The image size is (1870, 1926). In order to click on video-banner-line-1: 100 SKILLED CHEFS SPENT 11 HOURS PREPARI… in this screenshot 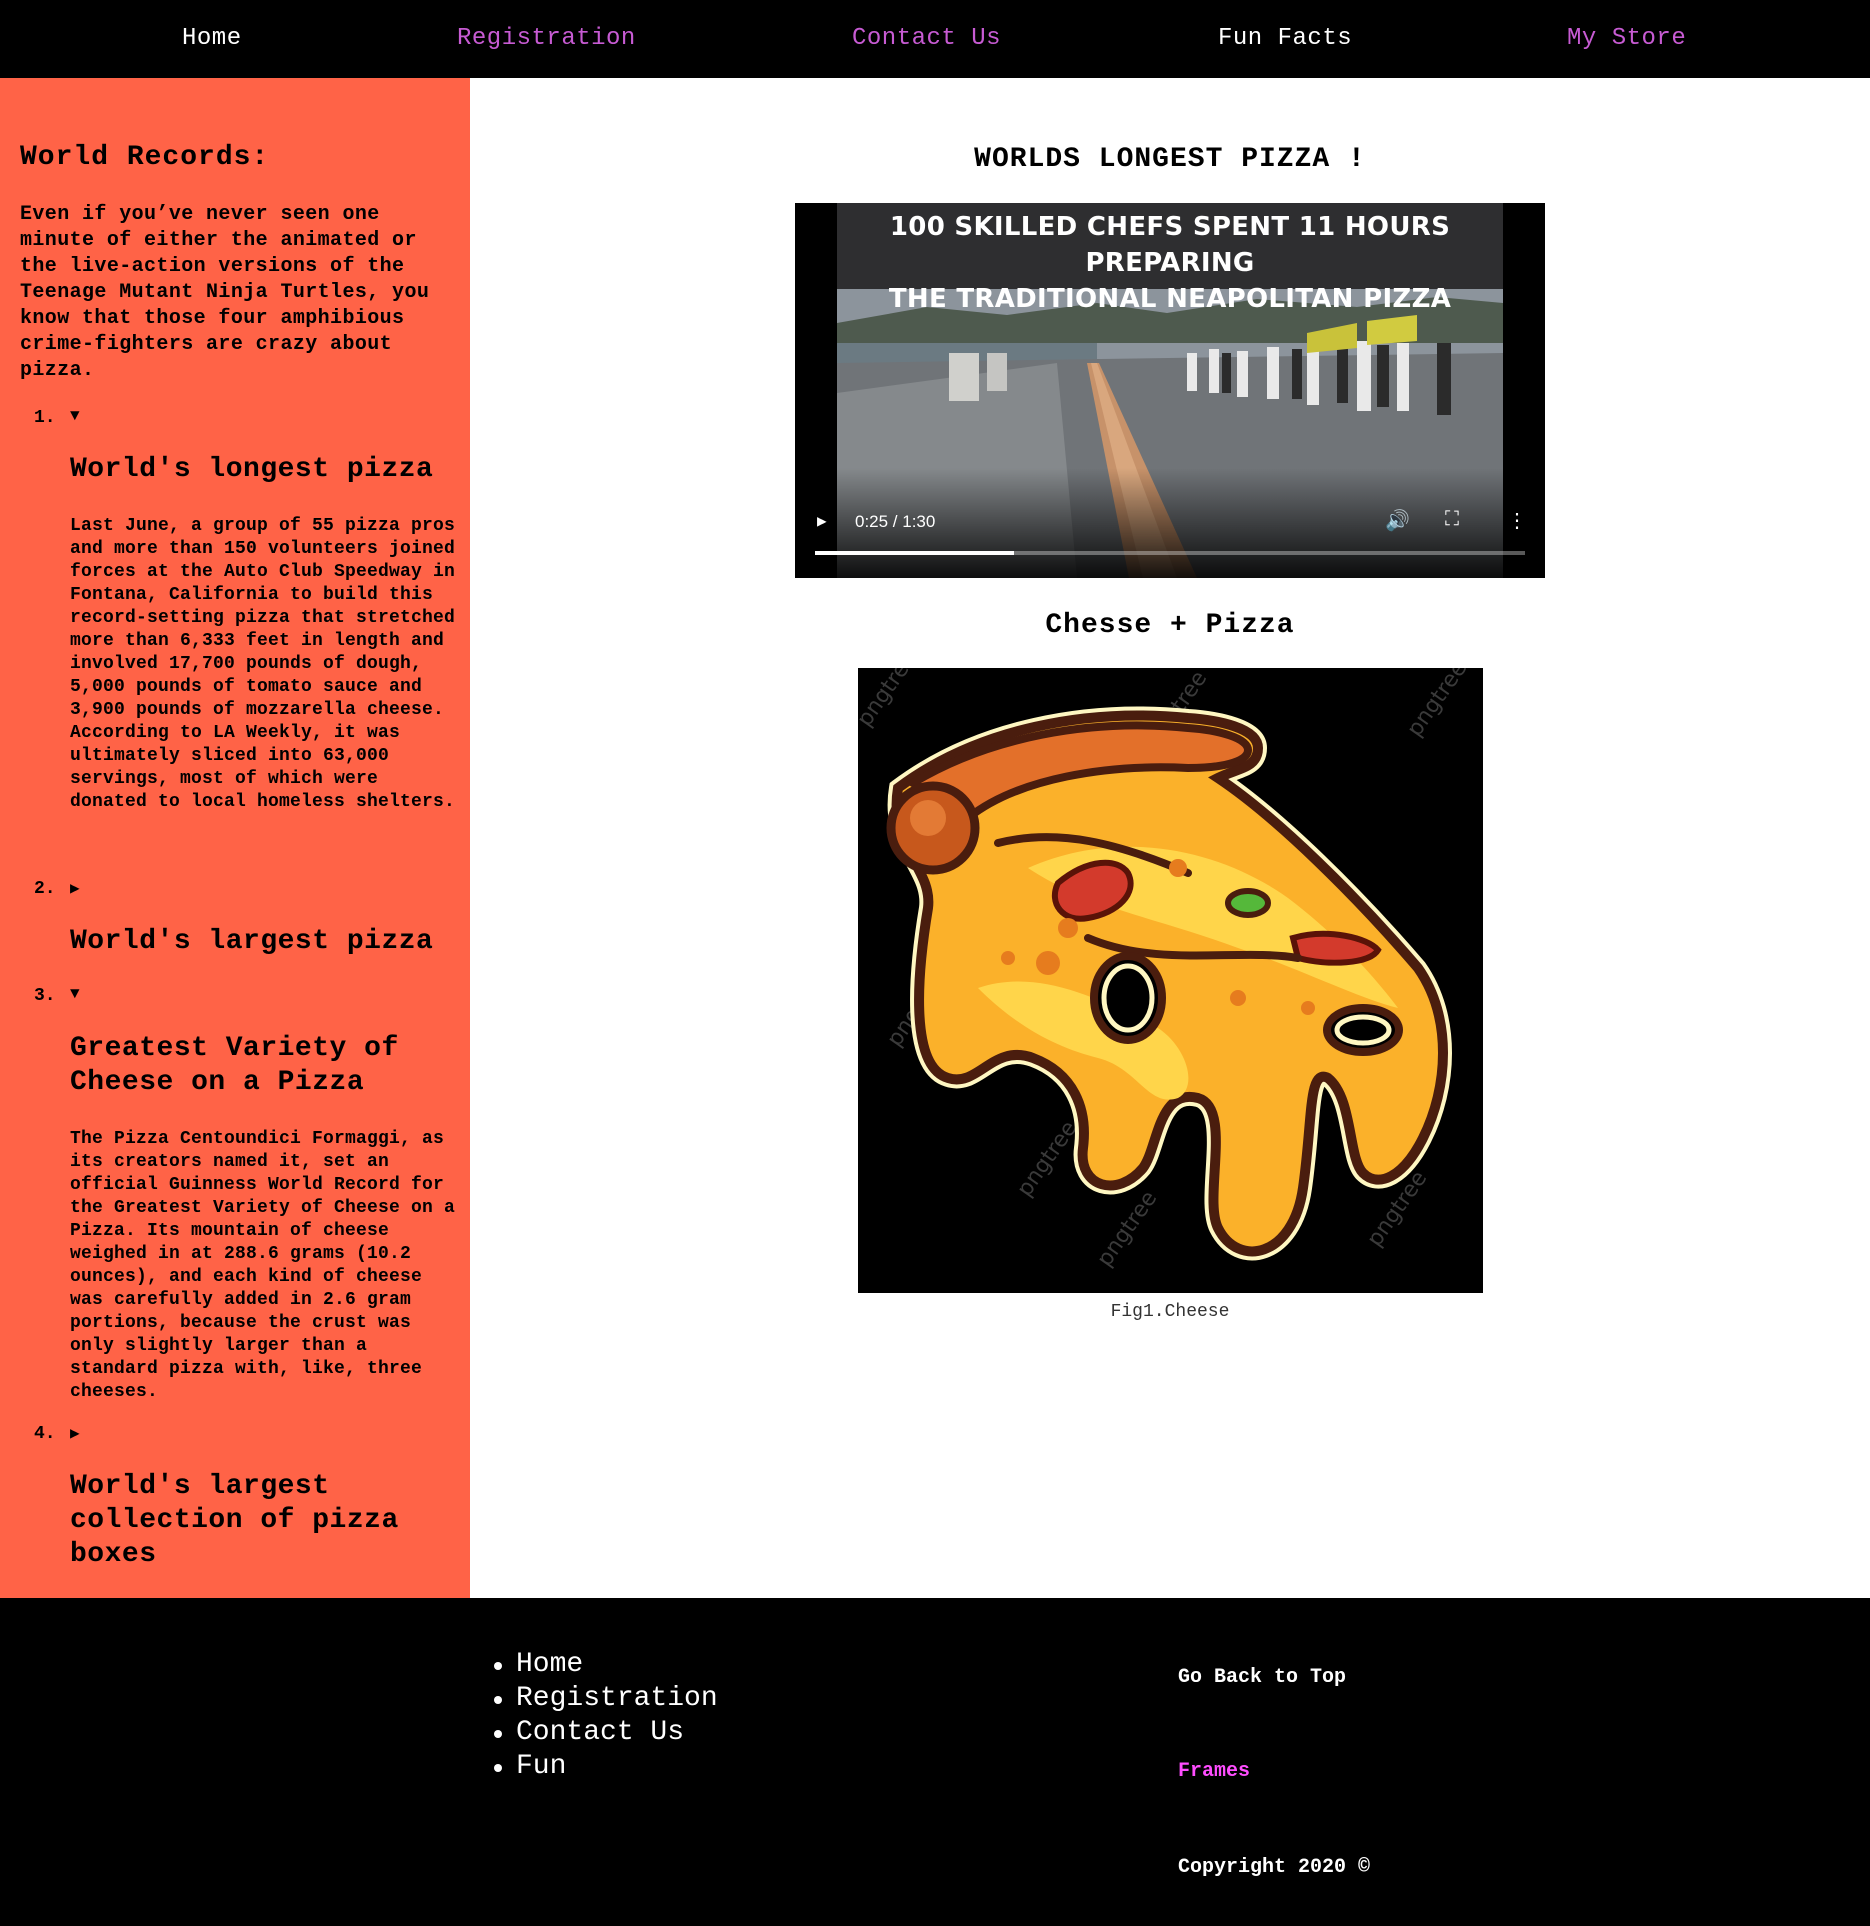, I will do `click(1170, 245)`.